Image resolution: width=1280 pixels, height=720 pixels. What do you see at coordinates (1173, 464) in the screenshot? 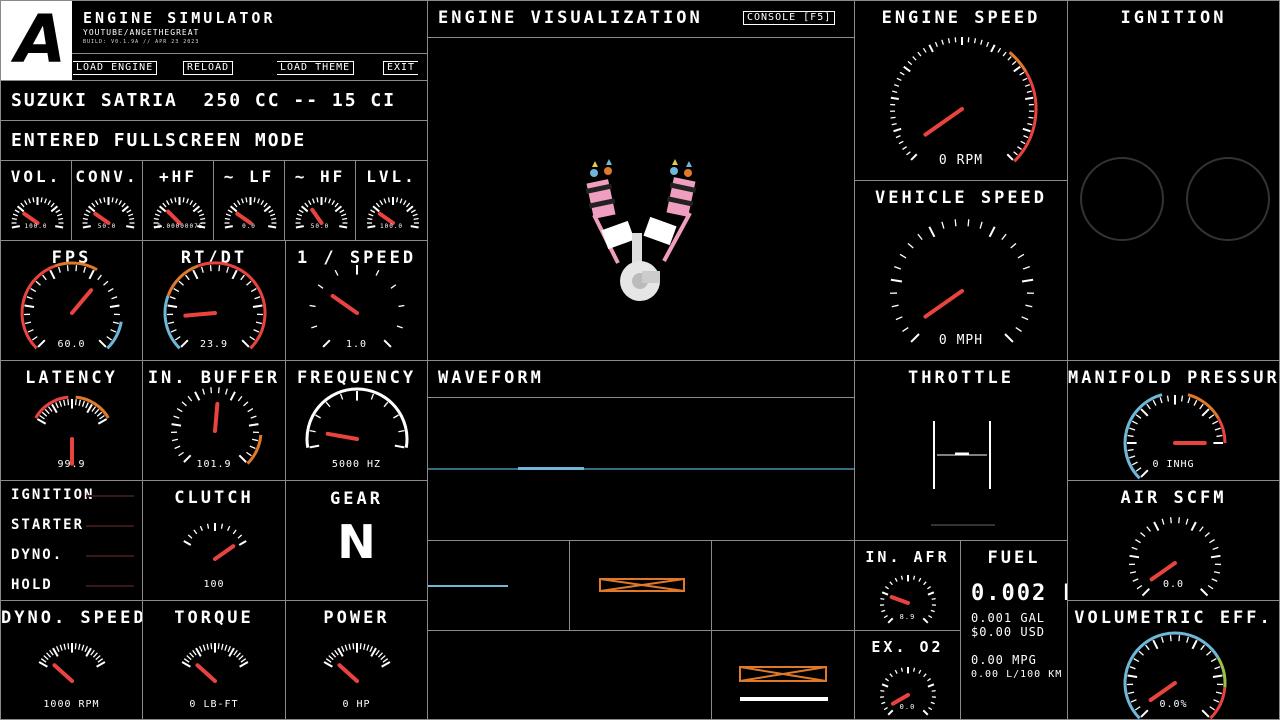
I see `manifold-panel-value: 0 INHG` at bounding box center [1173, 464].